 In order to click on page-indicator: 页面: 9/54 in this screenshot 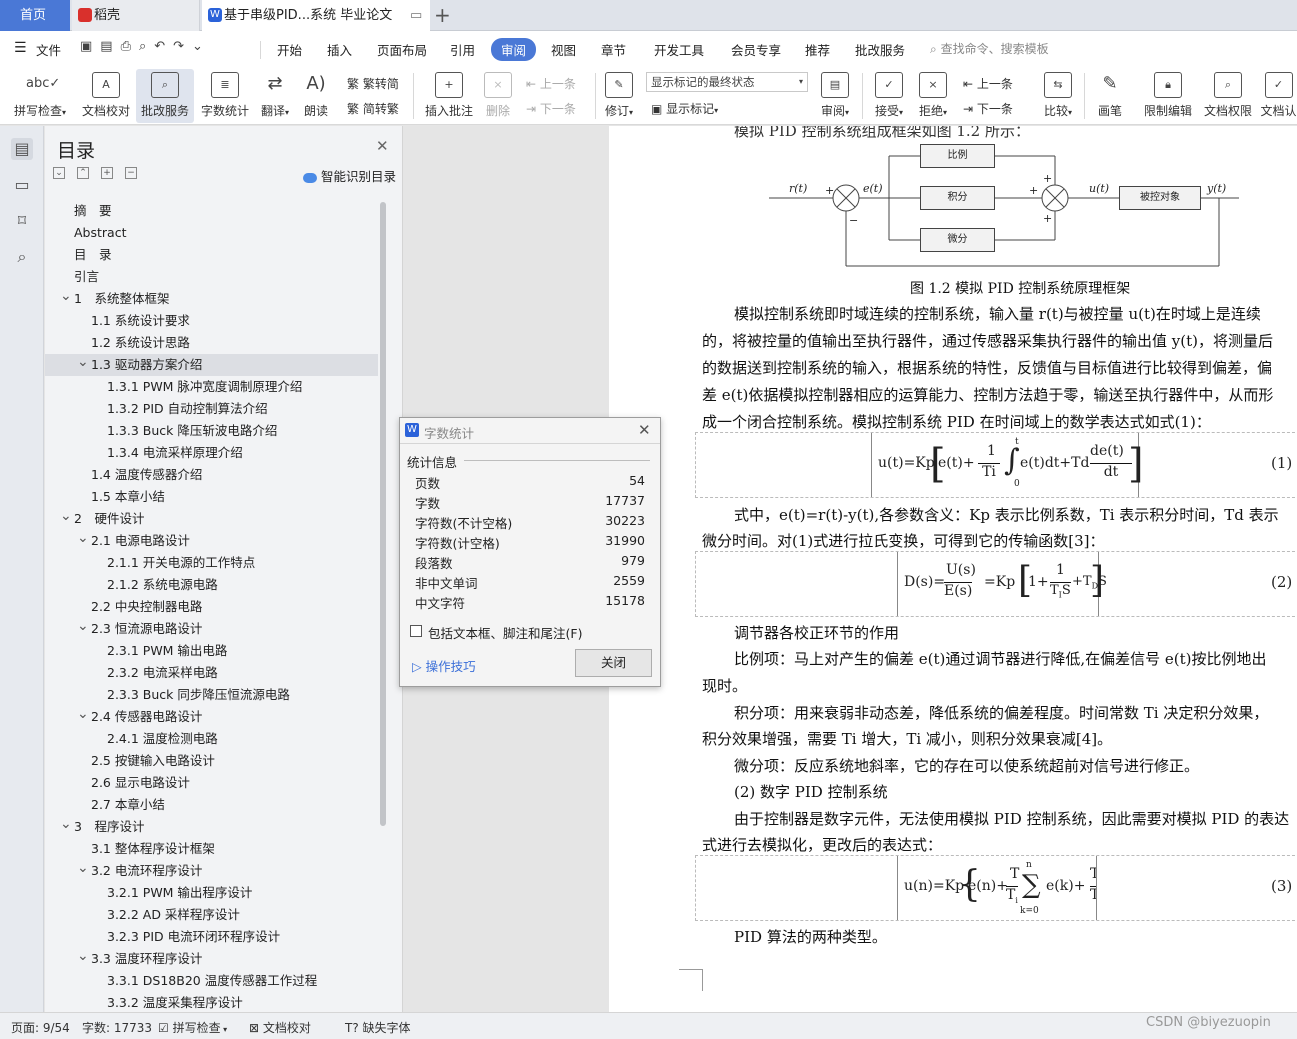, I will do `click(40, 1027)`.